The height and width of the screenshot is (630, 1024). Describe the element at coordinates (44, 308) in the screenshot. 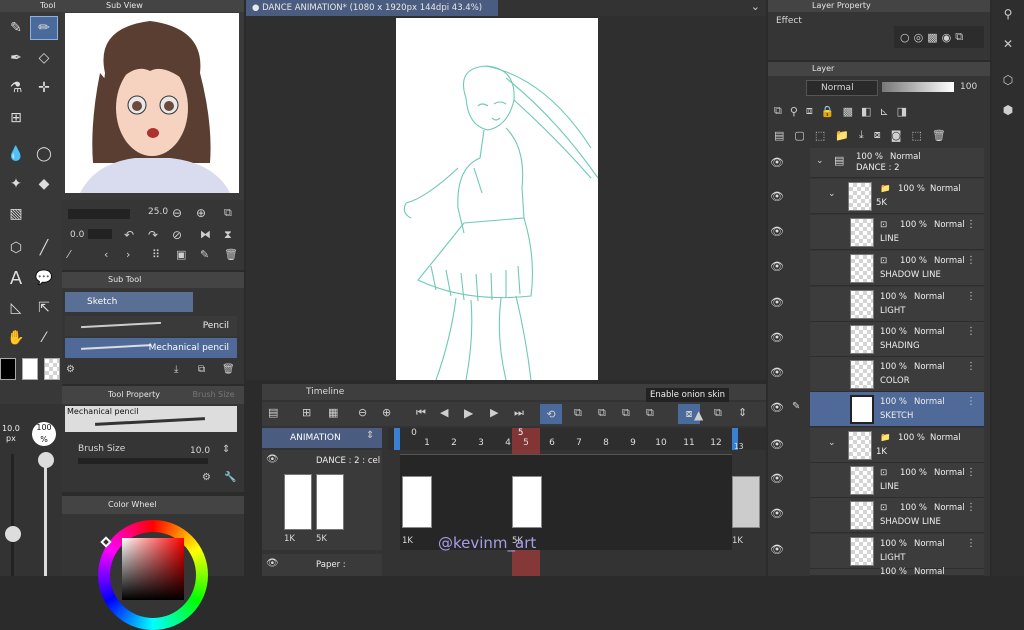

I see `operation-tool-icon: ⇱` at that location.